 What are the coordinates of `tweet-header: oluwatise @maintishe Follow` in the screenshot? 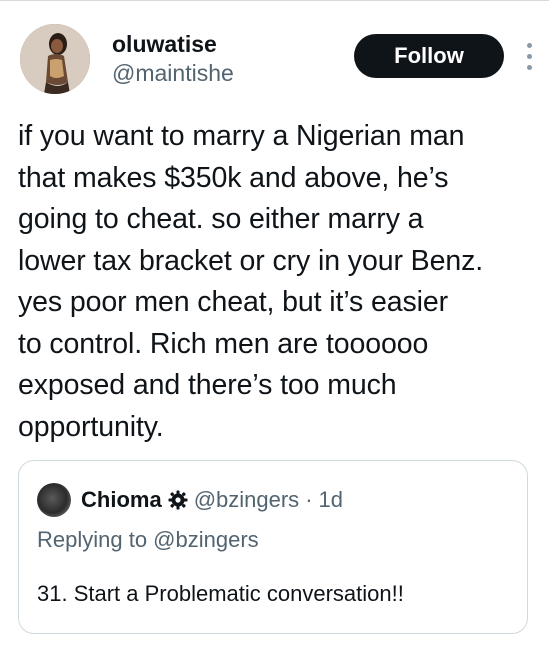 It's located at (280, 62).